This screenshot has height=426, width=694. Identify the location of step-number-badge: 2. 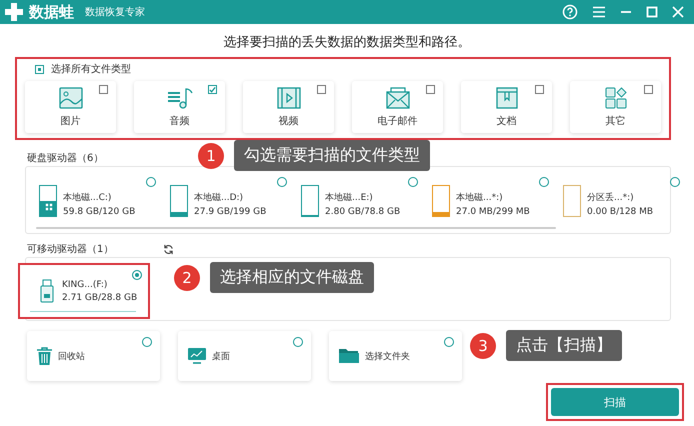
(187, 277).